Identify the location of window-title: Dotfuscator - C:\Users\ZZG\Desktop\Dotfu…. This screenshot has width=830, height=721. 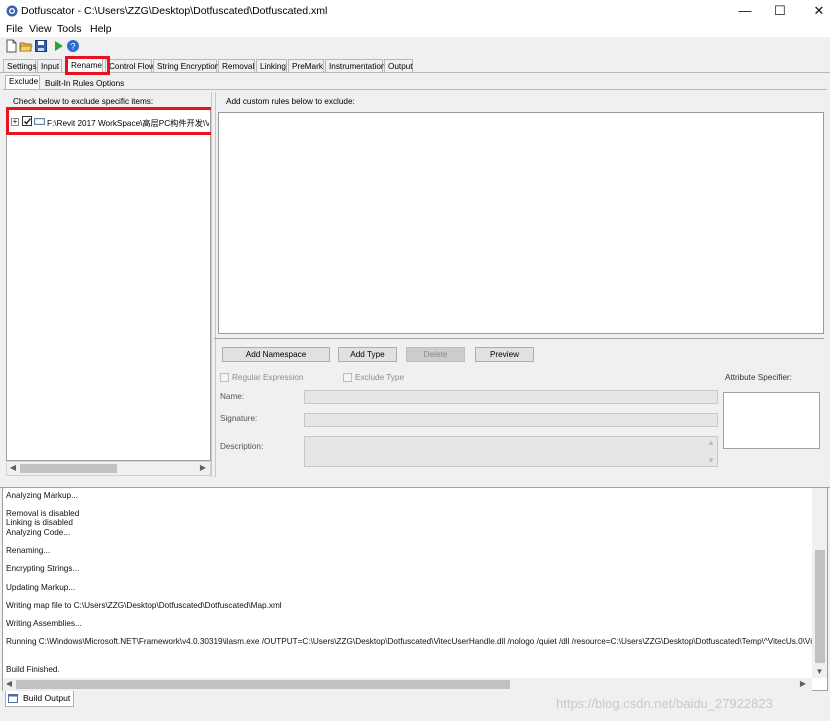
(174, 11).